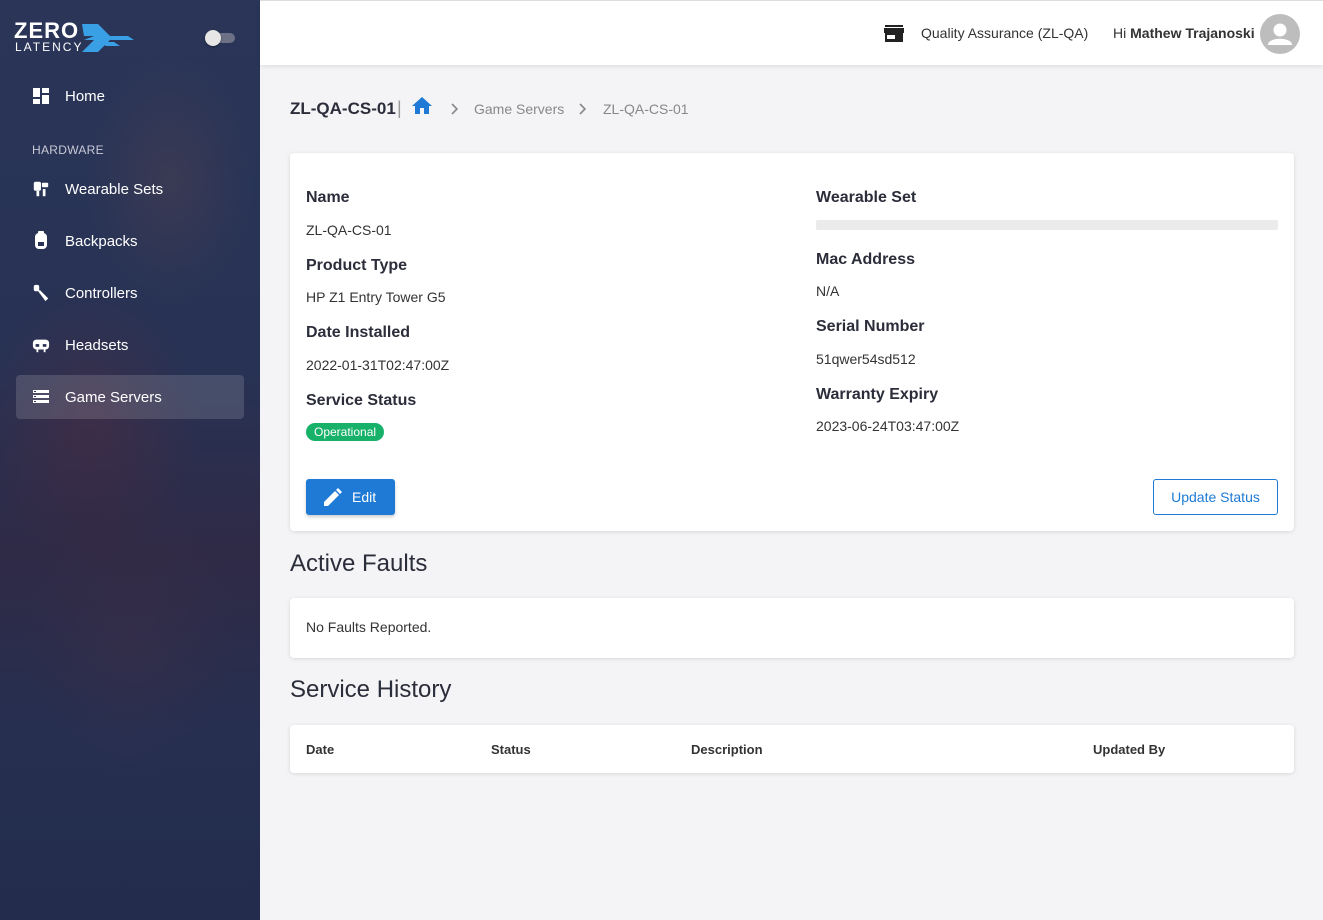 The width and height of the screenshot is (1323, 920). I want to click on edit-button: Edit, so click(350, 497).